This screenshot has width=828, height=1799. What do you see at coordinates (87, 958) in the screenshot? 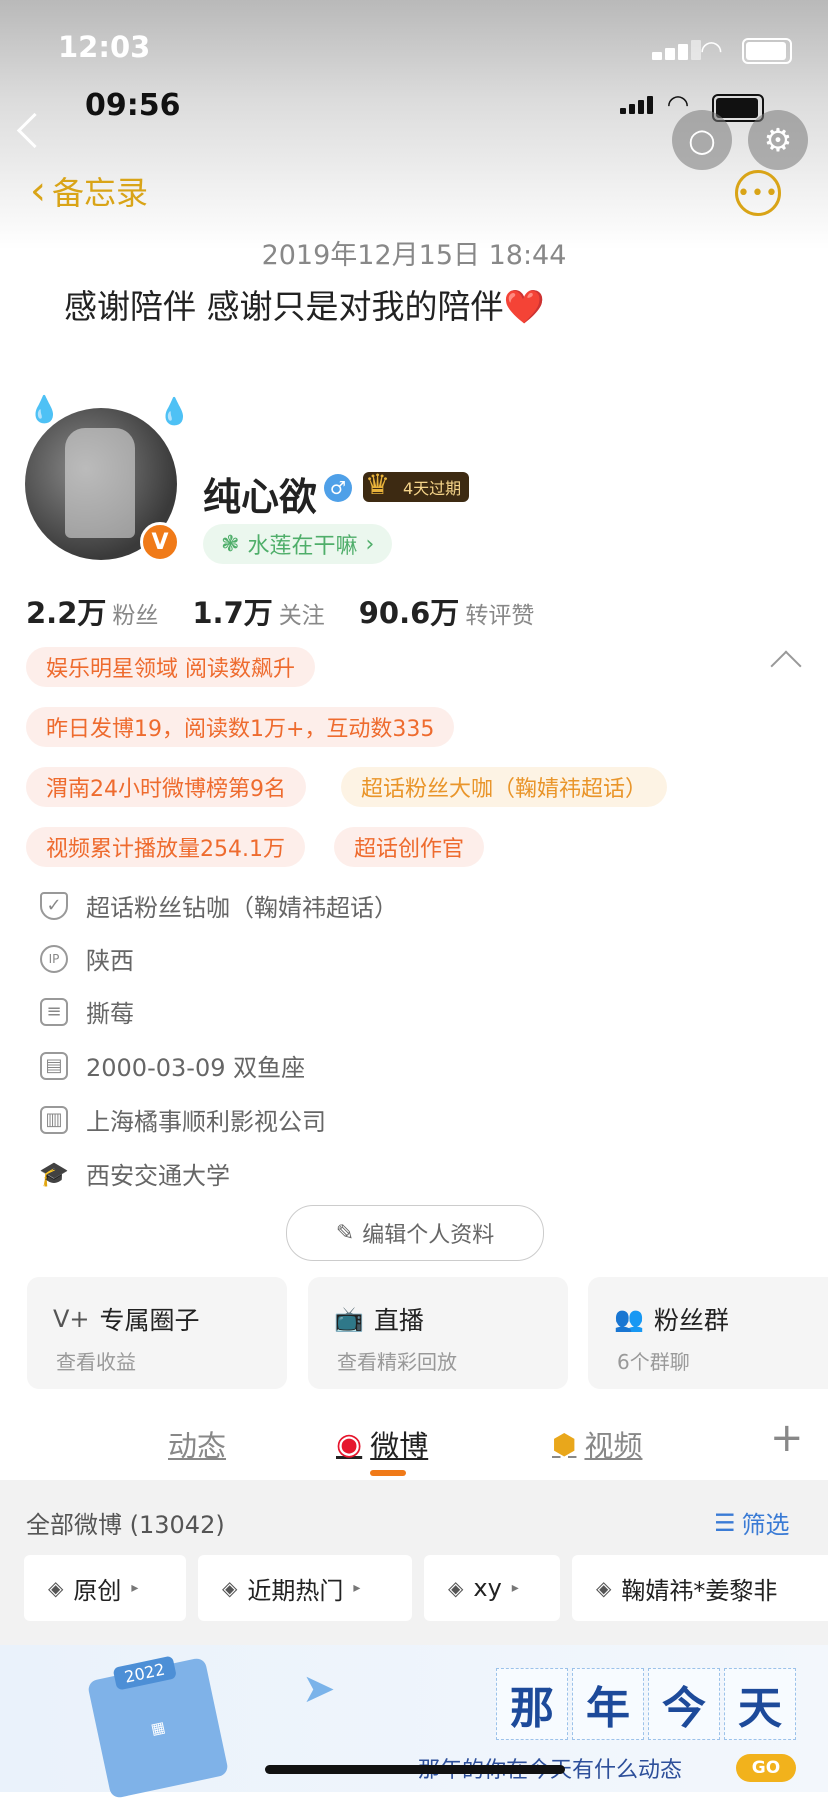
I see `info-row-ip: IP 陕西` at bounding box center [87, 958].